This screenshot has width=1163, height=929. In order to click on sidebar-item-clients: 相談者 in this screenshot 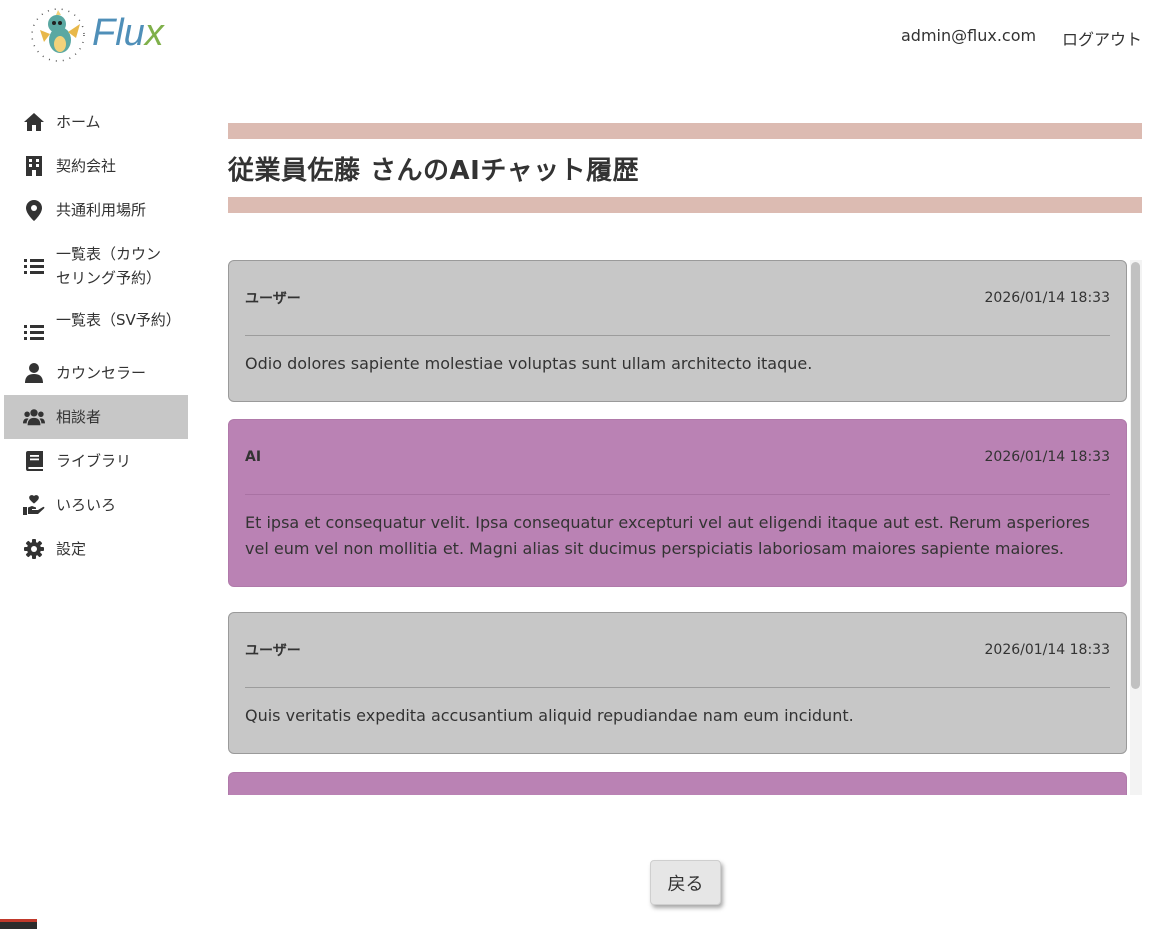, I will do `click(96, 417)`.